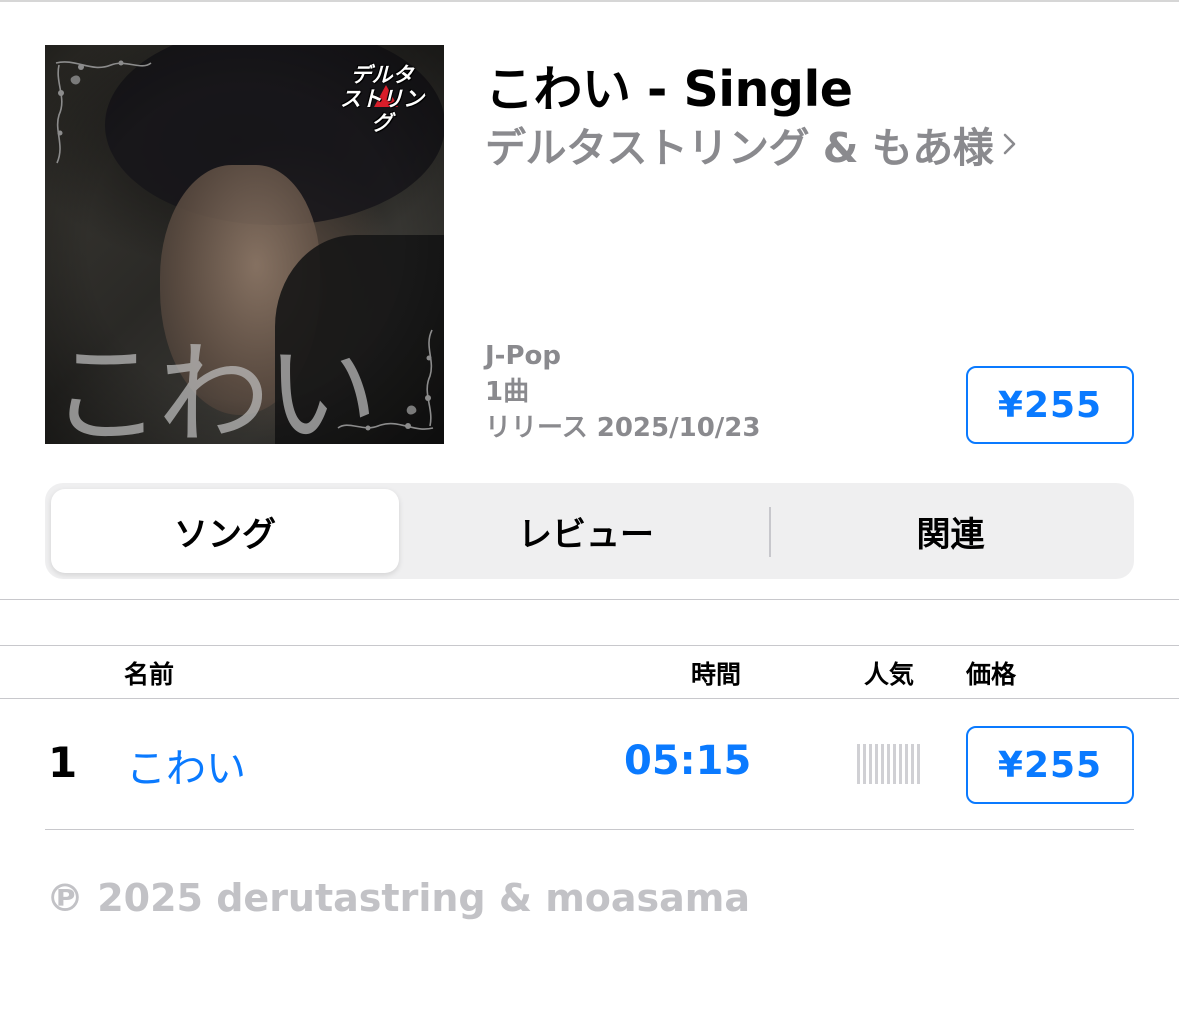  What do you see at coordinates (739, 148) in the screenshot?
I see `artist-name: デルタストリング & もあ様` at bounding box center [739, 148].